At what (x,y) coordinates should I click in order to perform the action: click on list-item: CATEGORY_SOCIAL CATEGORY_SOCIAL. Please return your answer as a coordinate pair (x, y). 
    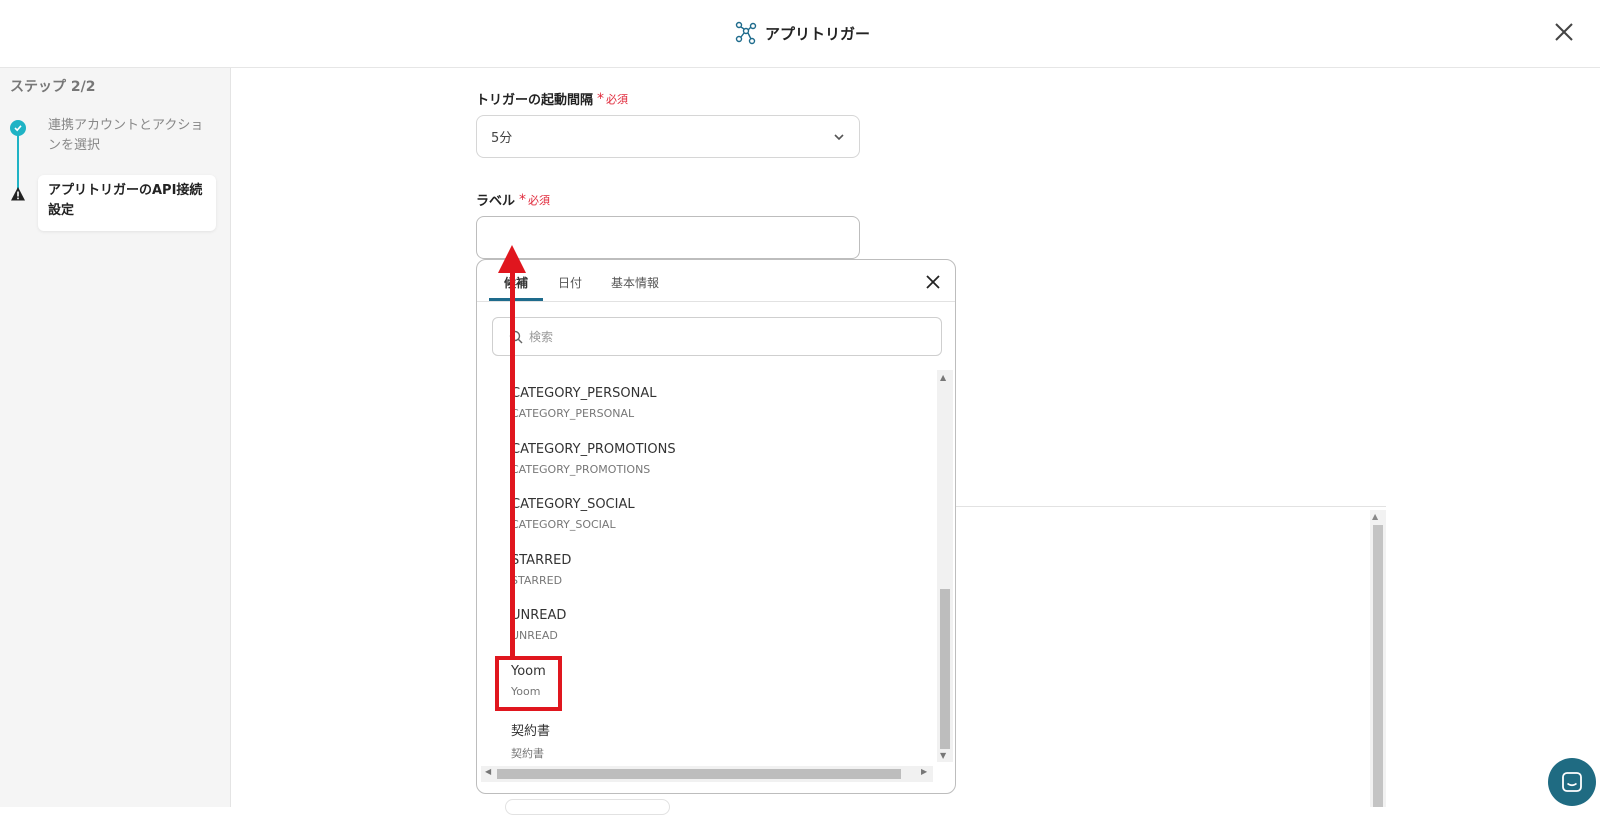
    Looking at the image, I should click on (573, 514).